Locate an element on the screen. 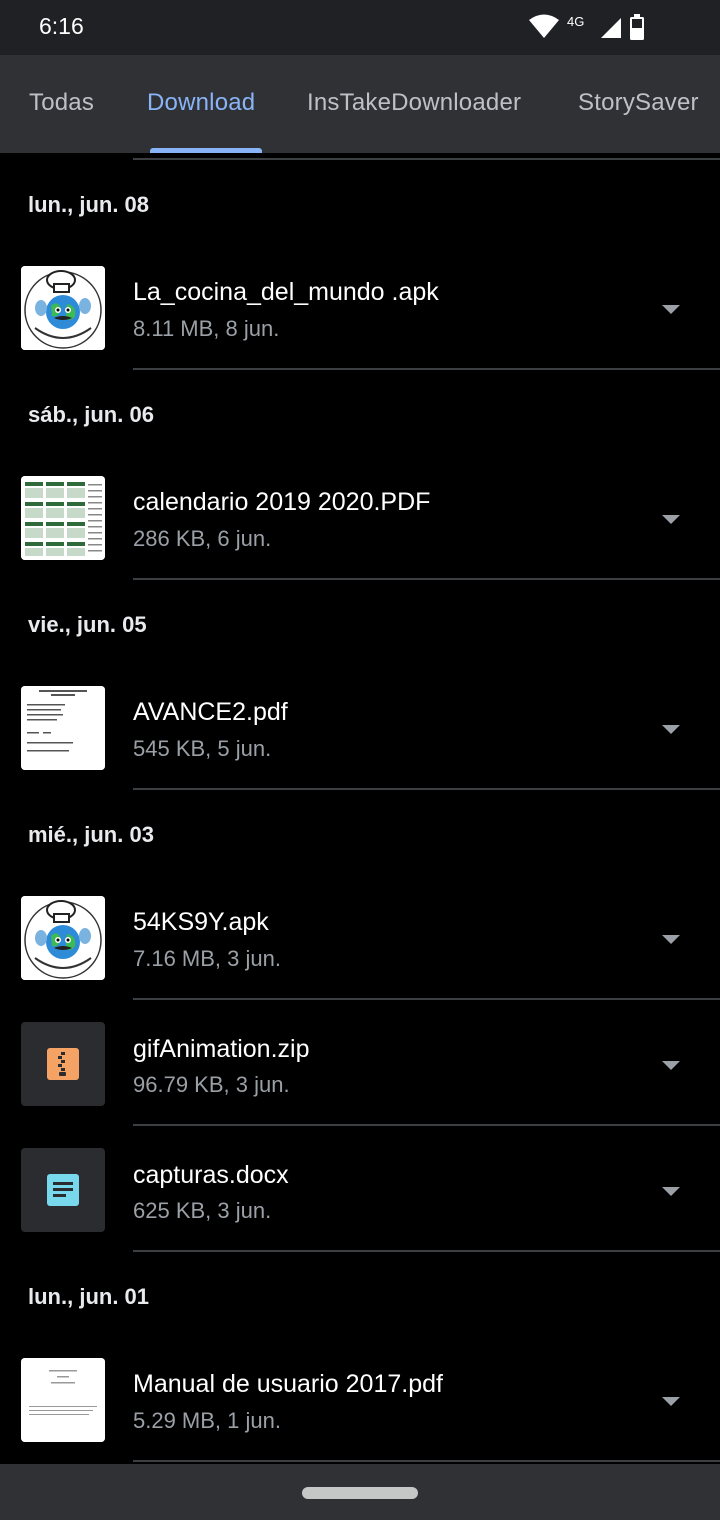 Image resolution: width=720 pixels, height=1520 pixels. file-name: Manual de usuario 2017.pdf is located at coordinates (288, 1384).